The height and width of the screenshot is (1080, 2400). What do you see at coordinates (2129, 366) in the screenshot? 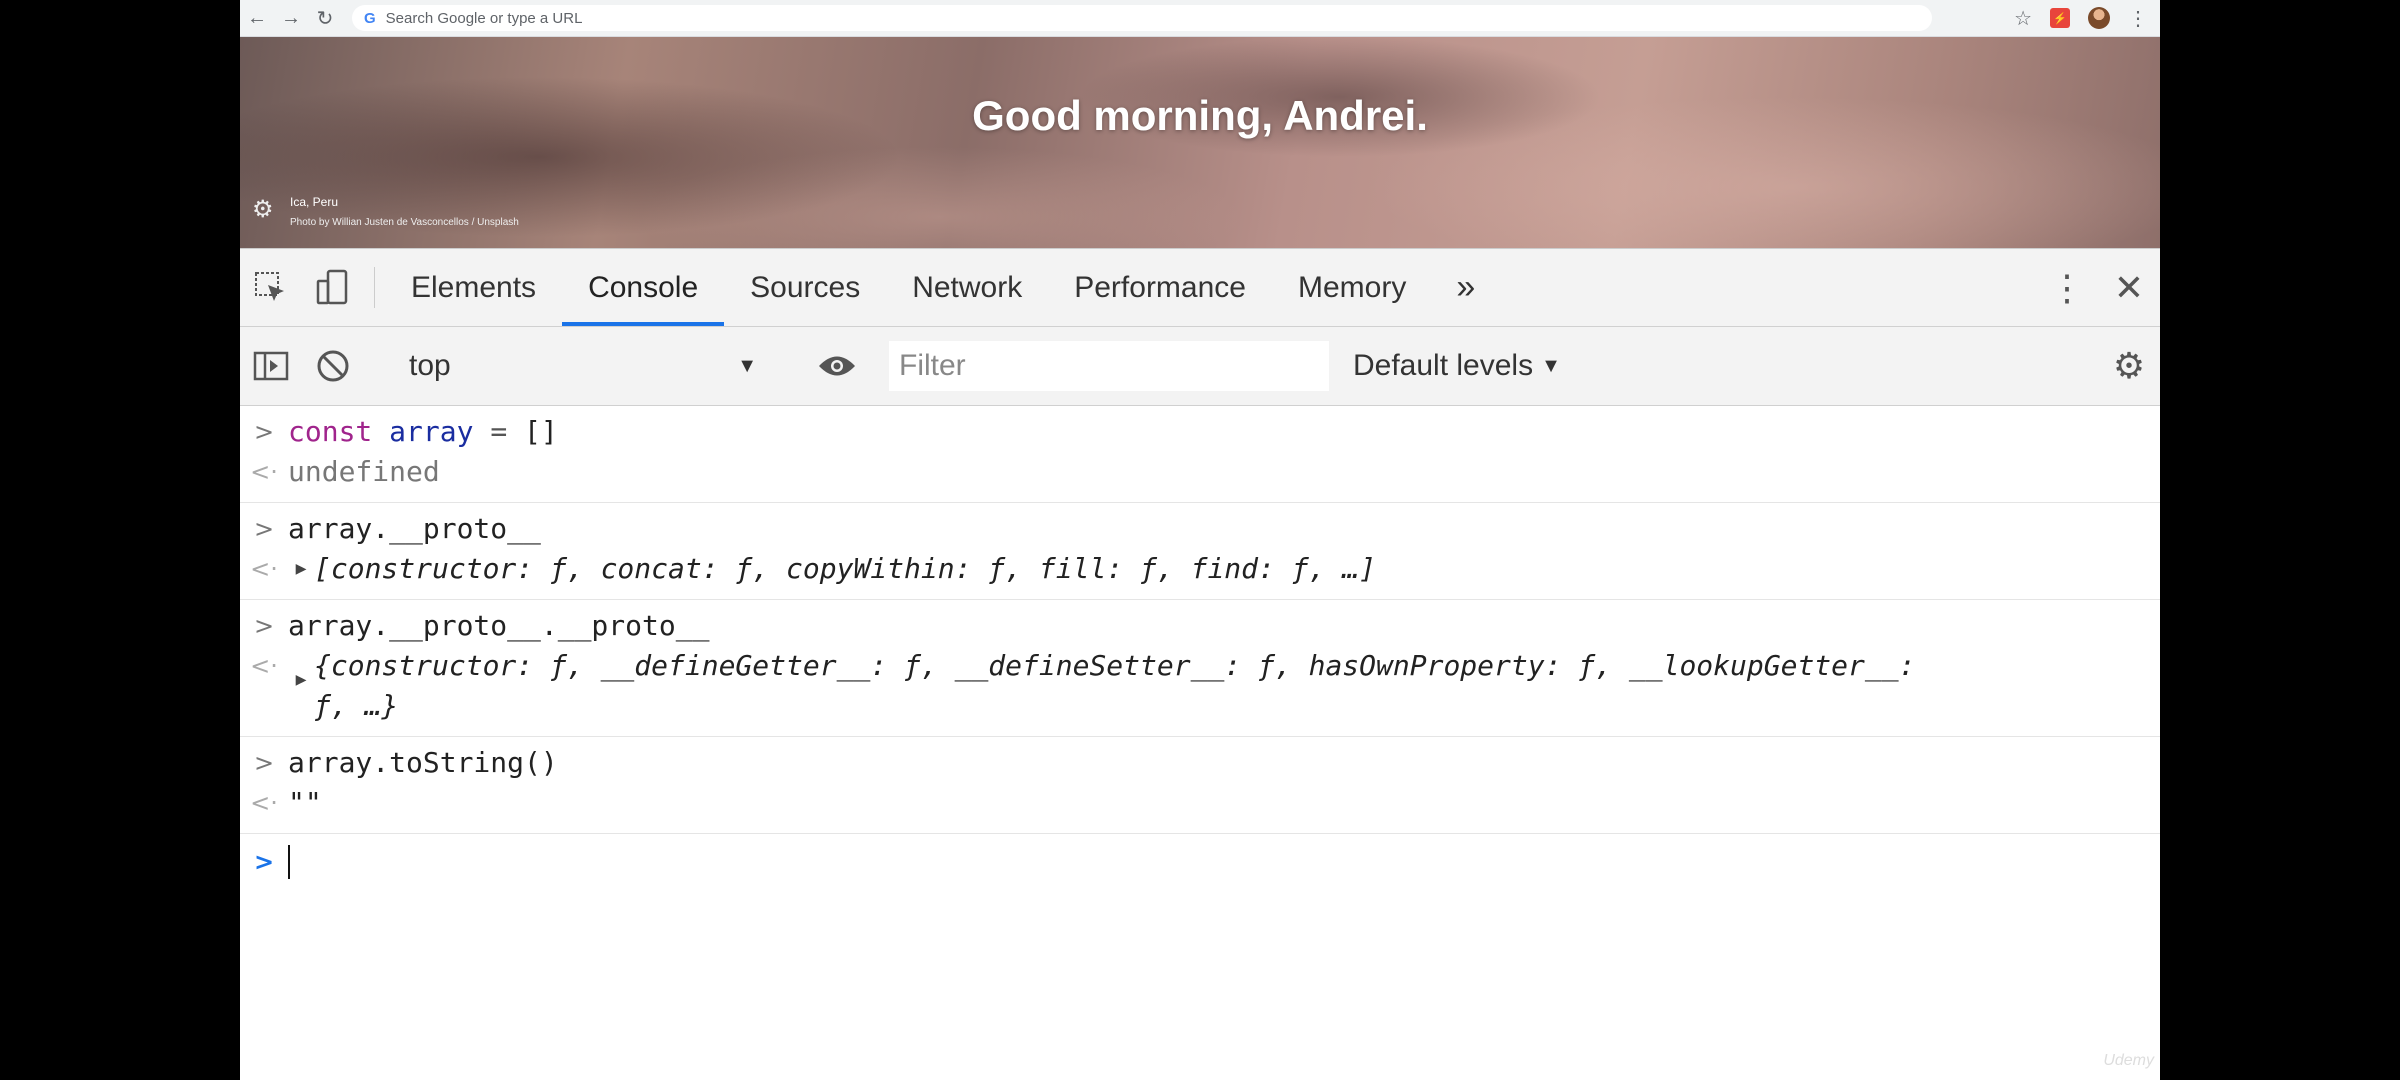
I see `console-settings-gear-icon: ⚙` at bounding box center [2129, 366].